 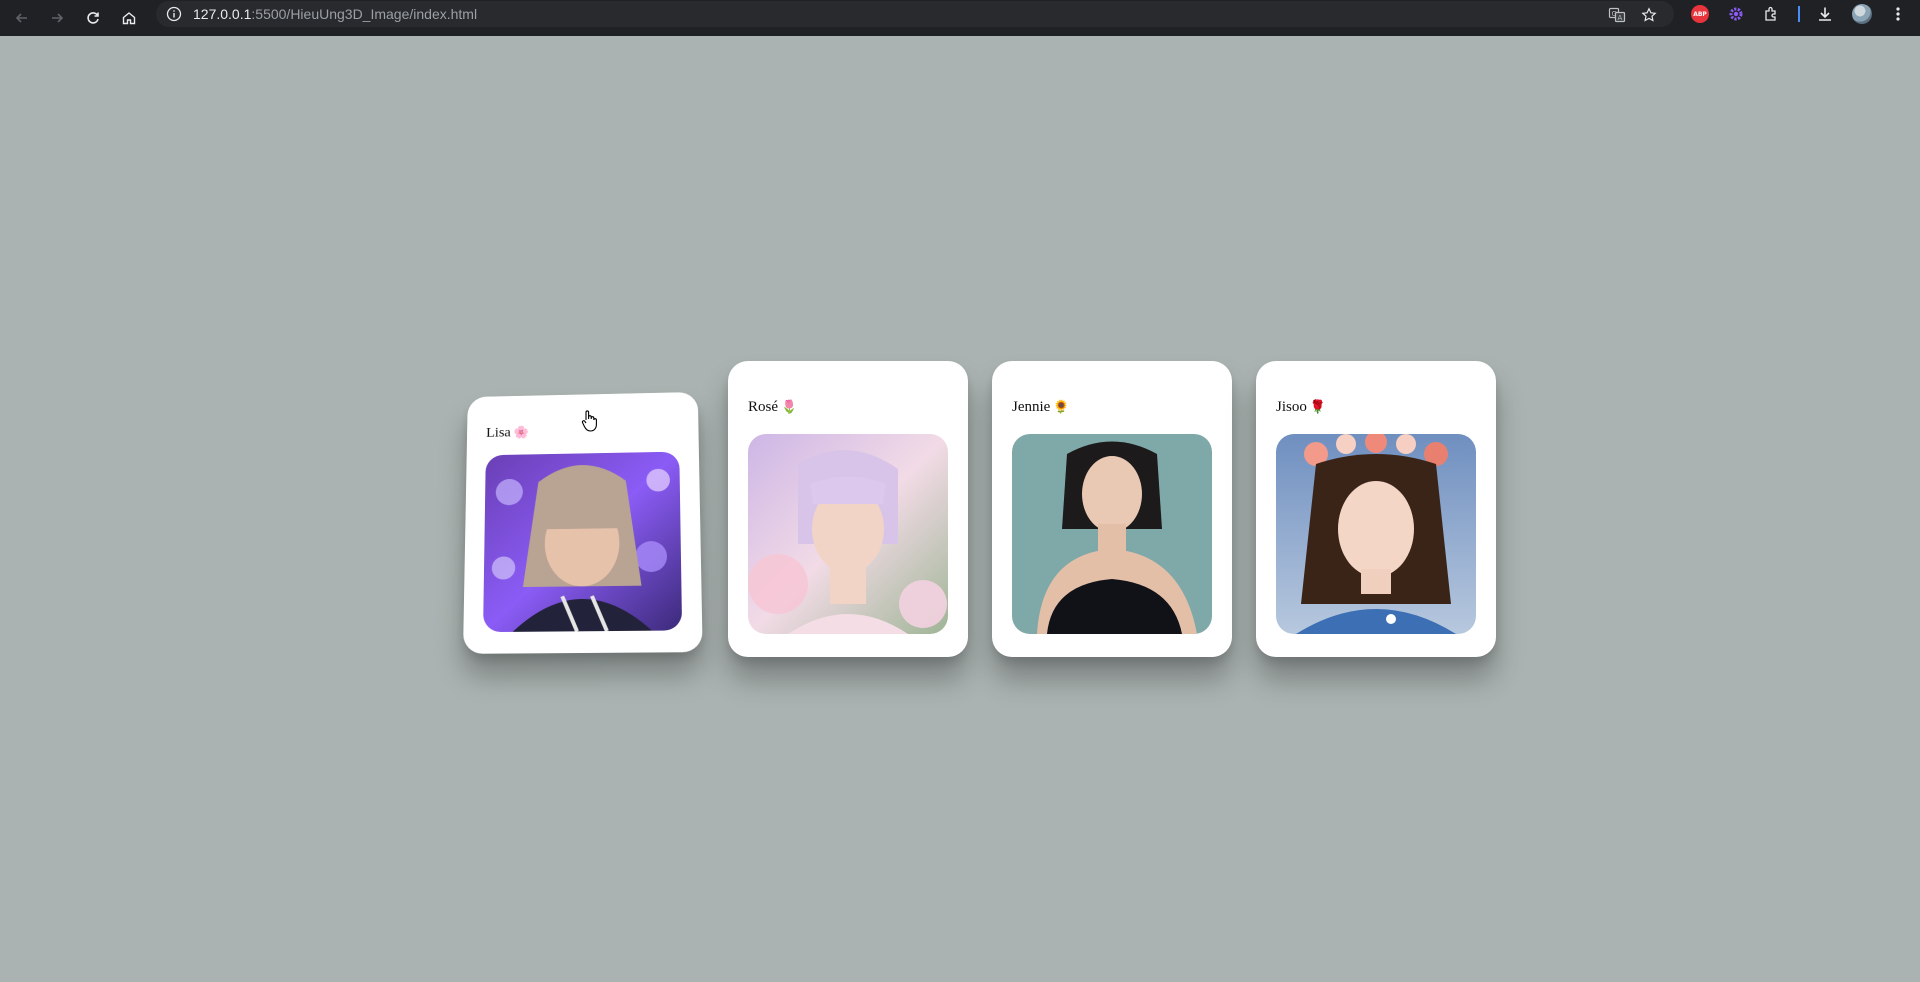 I want to click on extension-gear-icon, so click(x=1736, y=14).